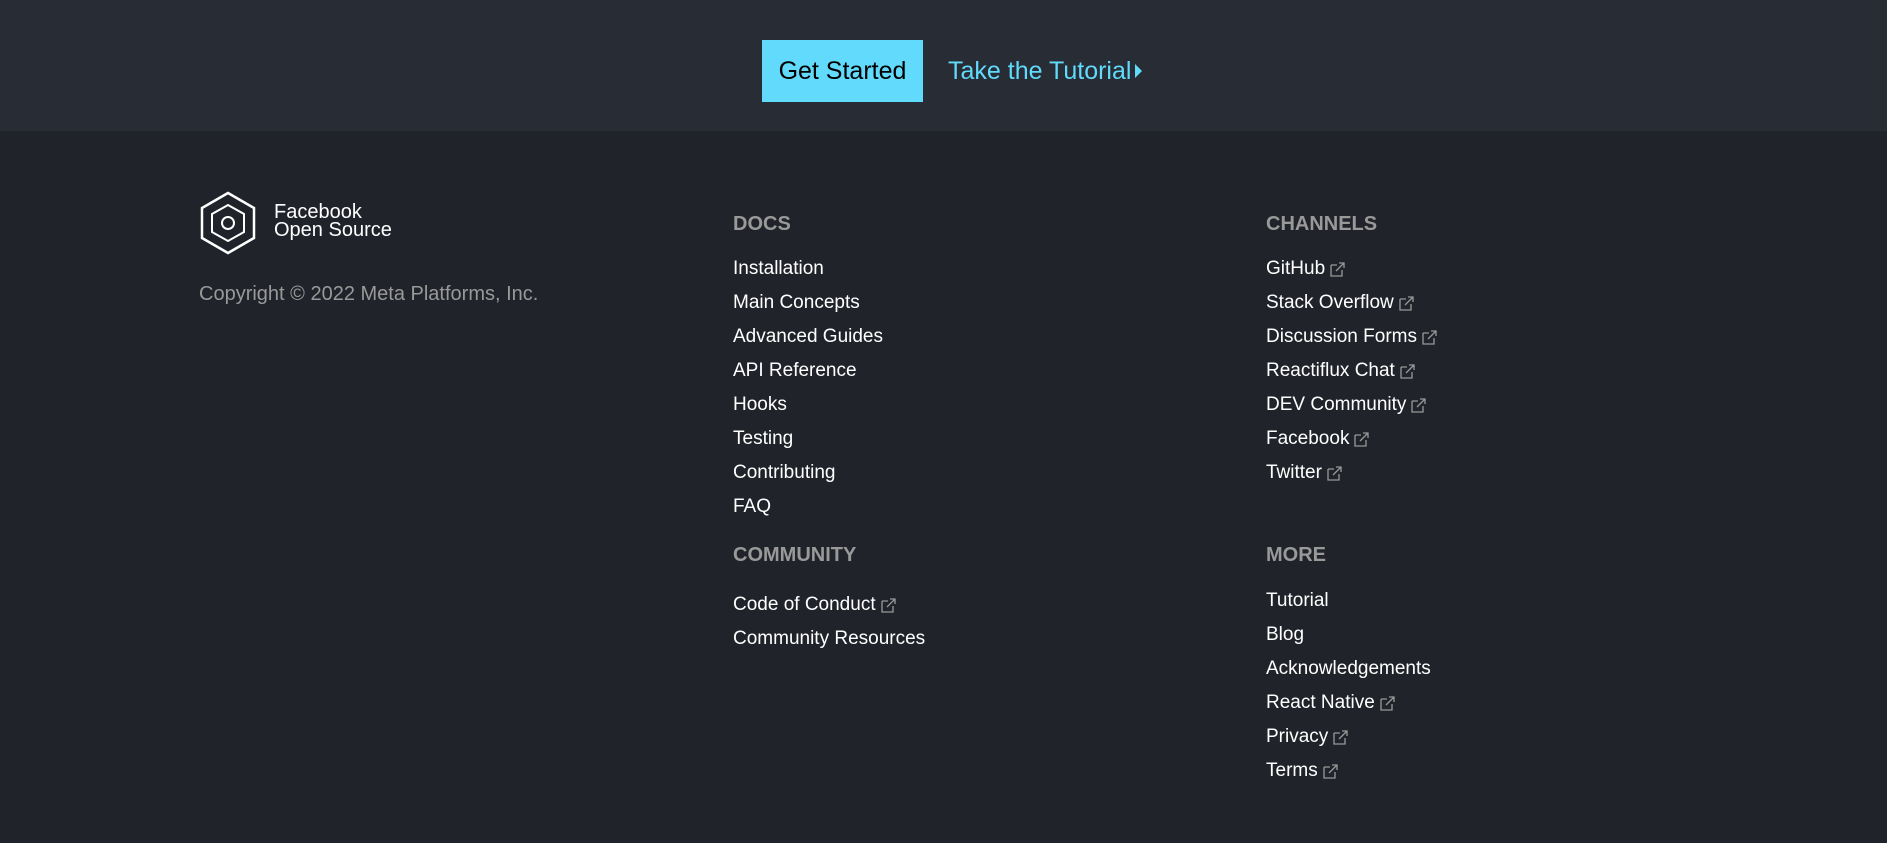 This screenshot has width=1887, height=843. I want to click on channels-item-label: Stack Overflow, so click(1330, 302).